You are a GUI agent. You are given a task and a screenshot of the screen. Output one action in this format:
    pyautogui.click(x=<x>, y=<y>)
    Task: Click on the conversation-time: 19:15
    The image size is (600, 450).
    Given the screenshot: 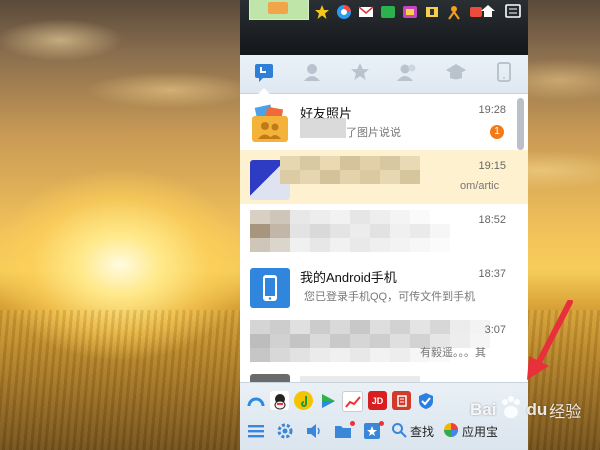 What is the action you would take?
    pyautogui.click(x=492, y=166)
    